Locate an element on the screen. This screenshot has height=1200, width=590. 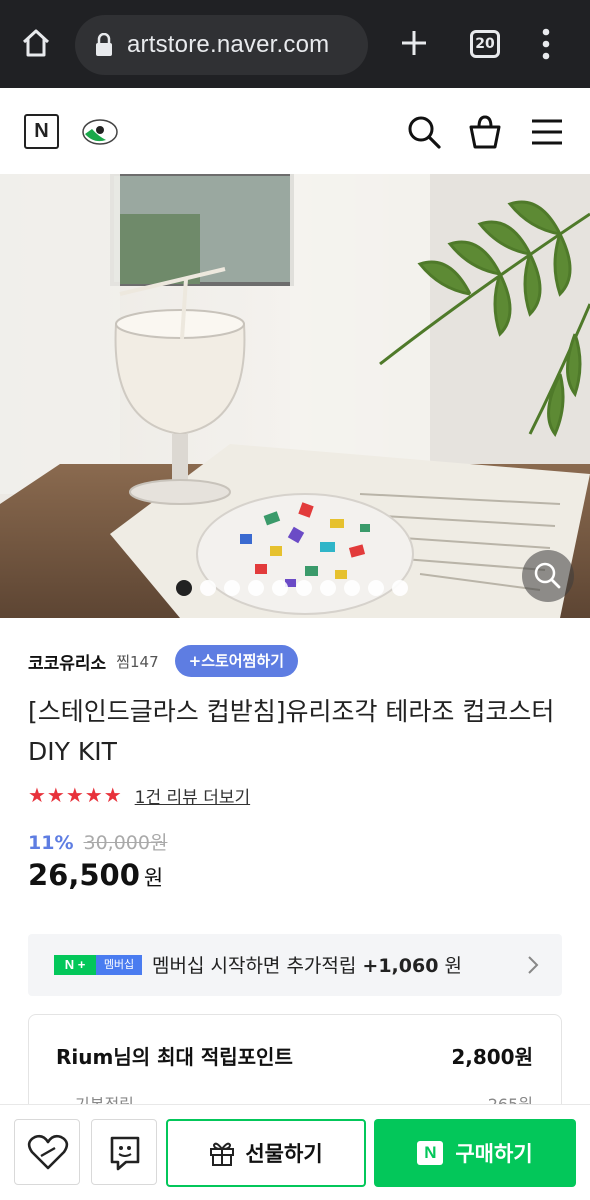
naver-plus-badge: N + 멤버십 is located at coordinates (98, 965).